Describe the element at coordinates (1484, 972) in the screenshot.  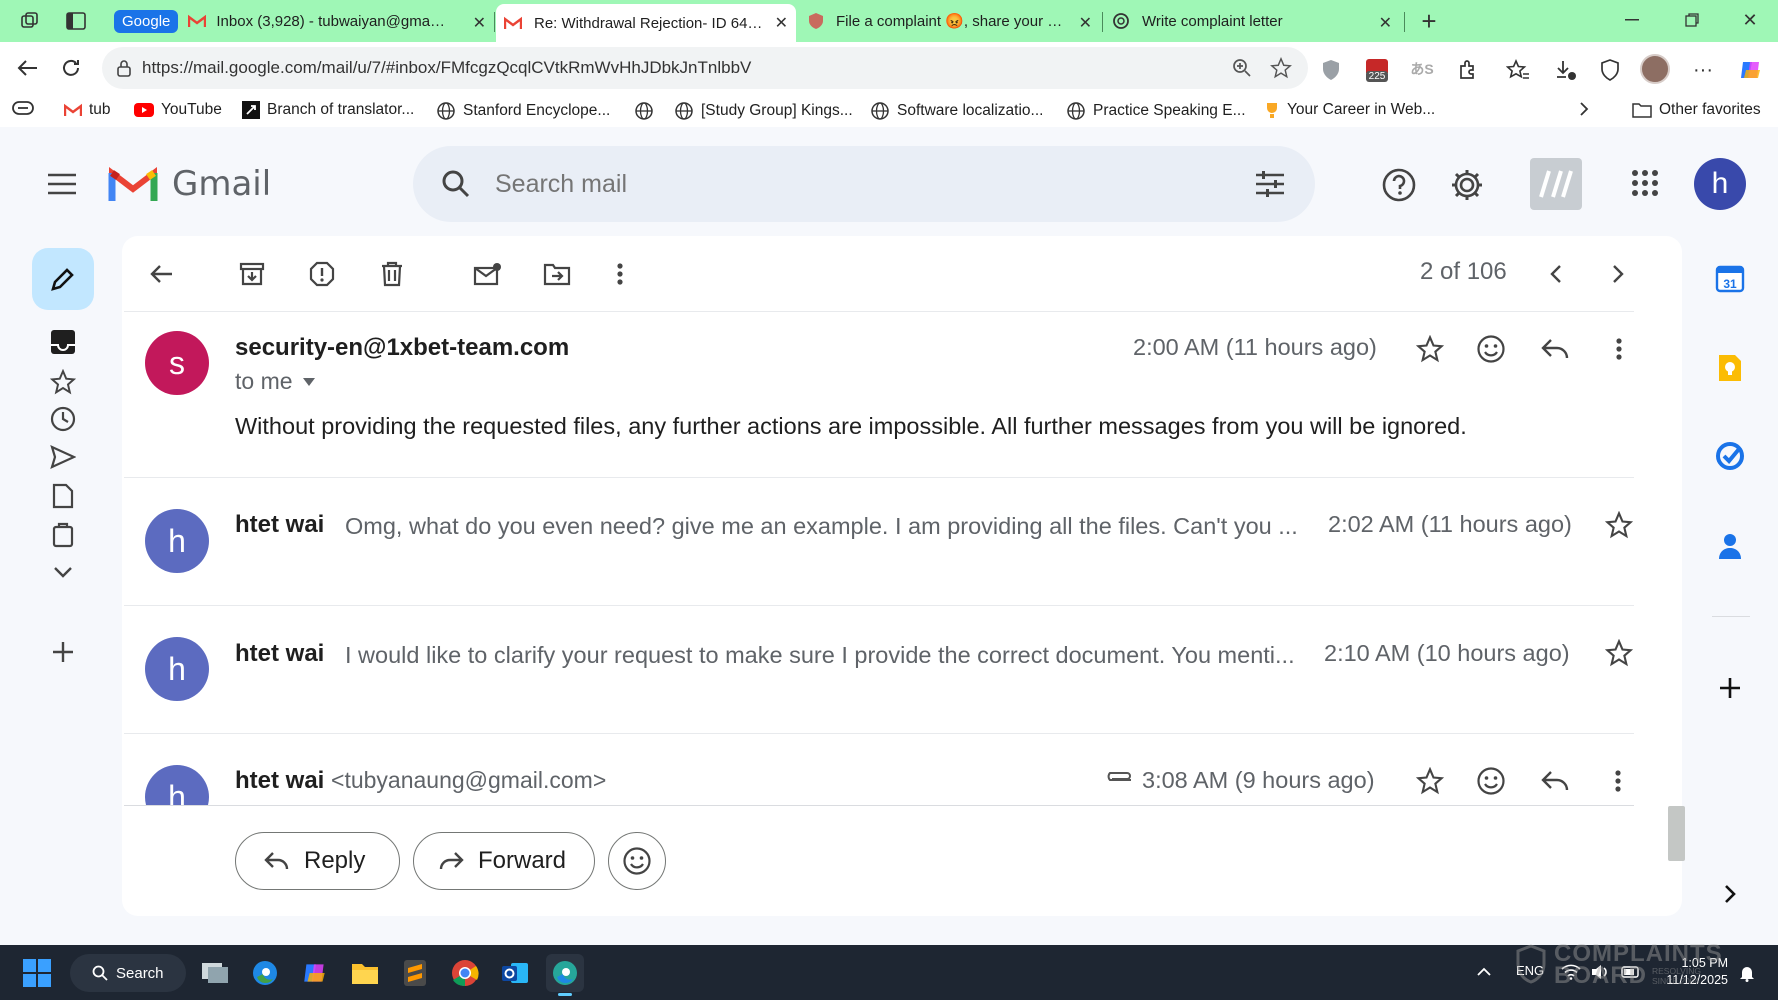
I see `show-hidden-icons-chevron-icon` at that location.